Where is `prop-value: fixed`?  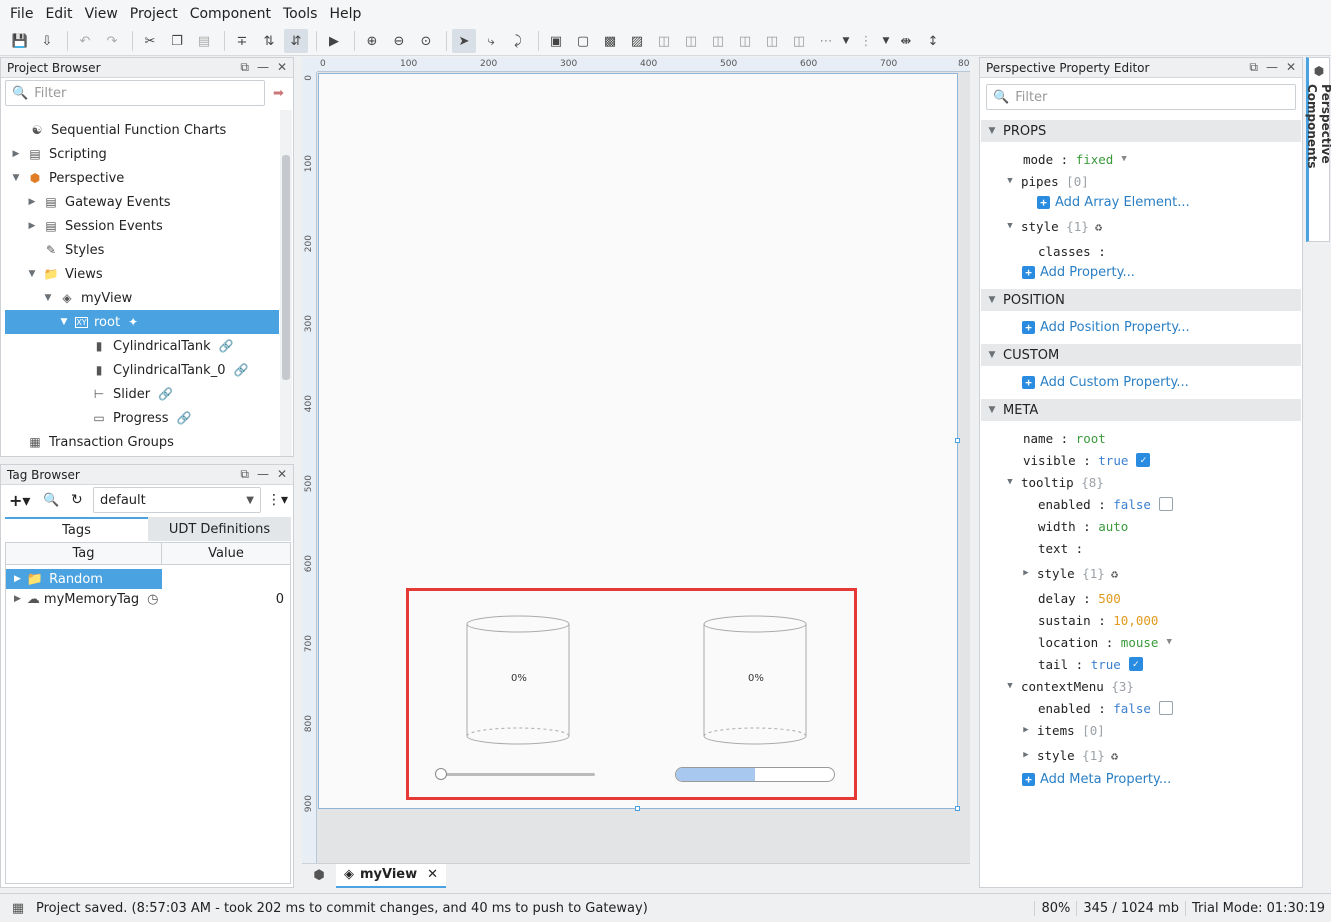
prop-value: fixed is located at coordinates (1095, 159).